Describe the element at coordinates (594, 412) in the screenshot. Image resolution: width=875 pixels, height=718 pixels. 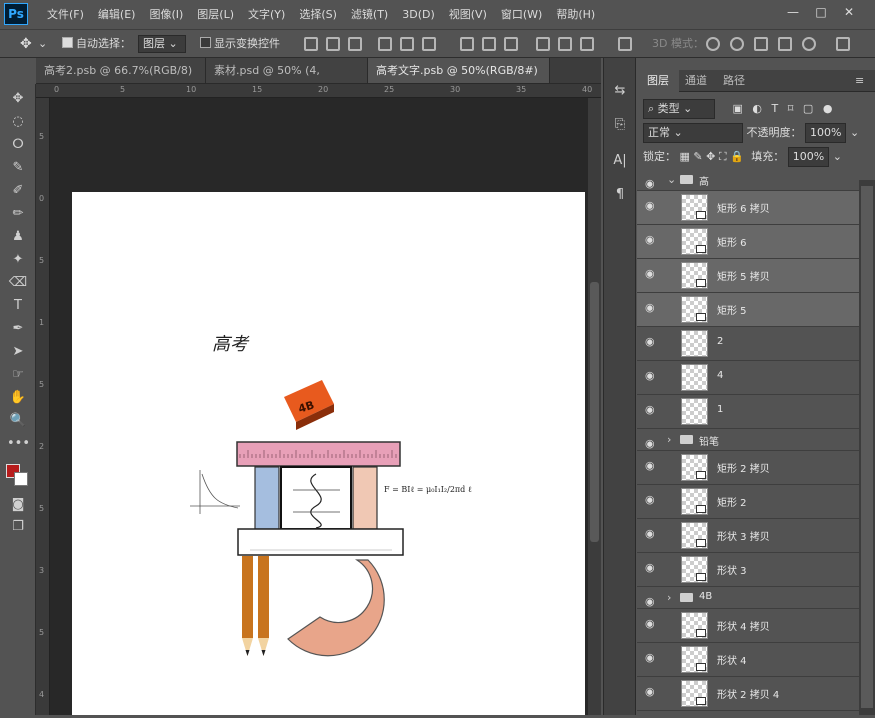
I see `canvas-scroll-thumb` at that location.